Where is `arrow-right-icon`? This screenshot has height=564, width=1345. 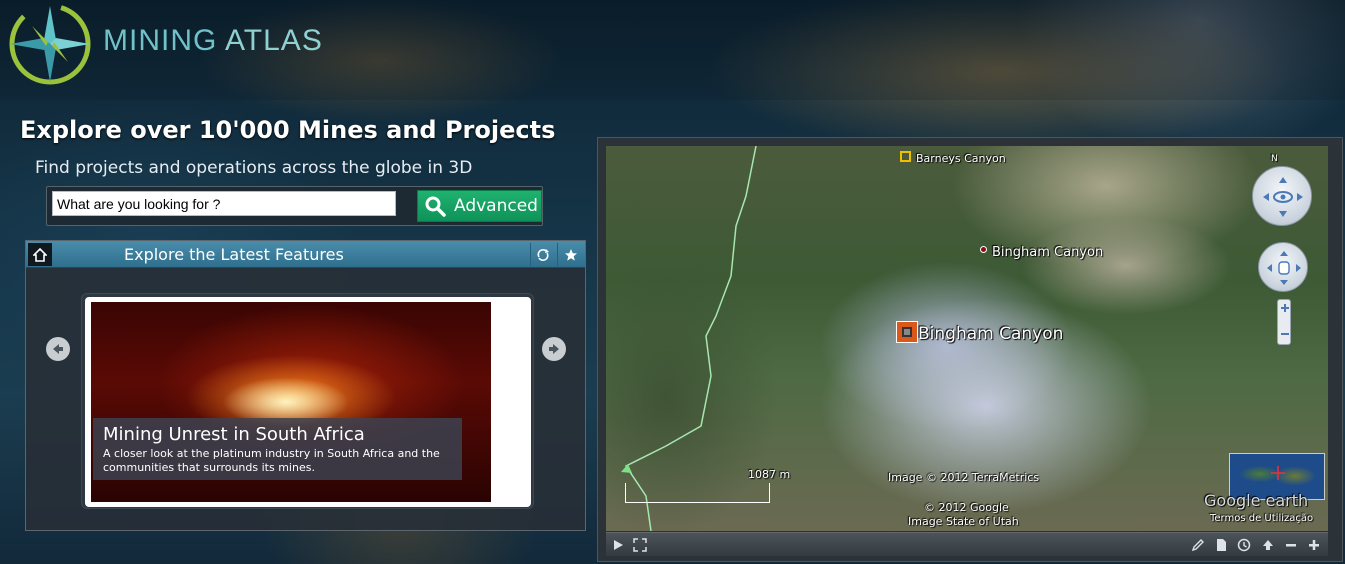
arrow-right-icon is located at coordinates (554, 349).